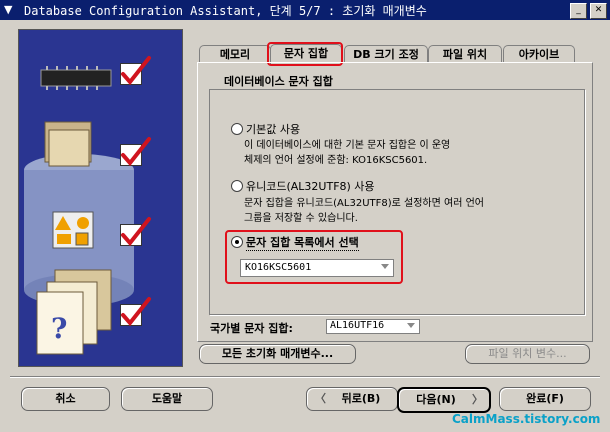 This screenshot has width=610, height=432. Describe the element at coordinates (237, 186) in the screenshot. I see `unicode-charset-radio` at that location.